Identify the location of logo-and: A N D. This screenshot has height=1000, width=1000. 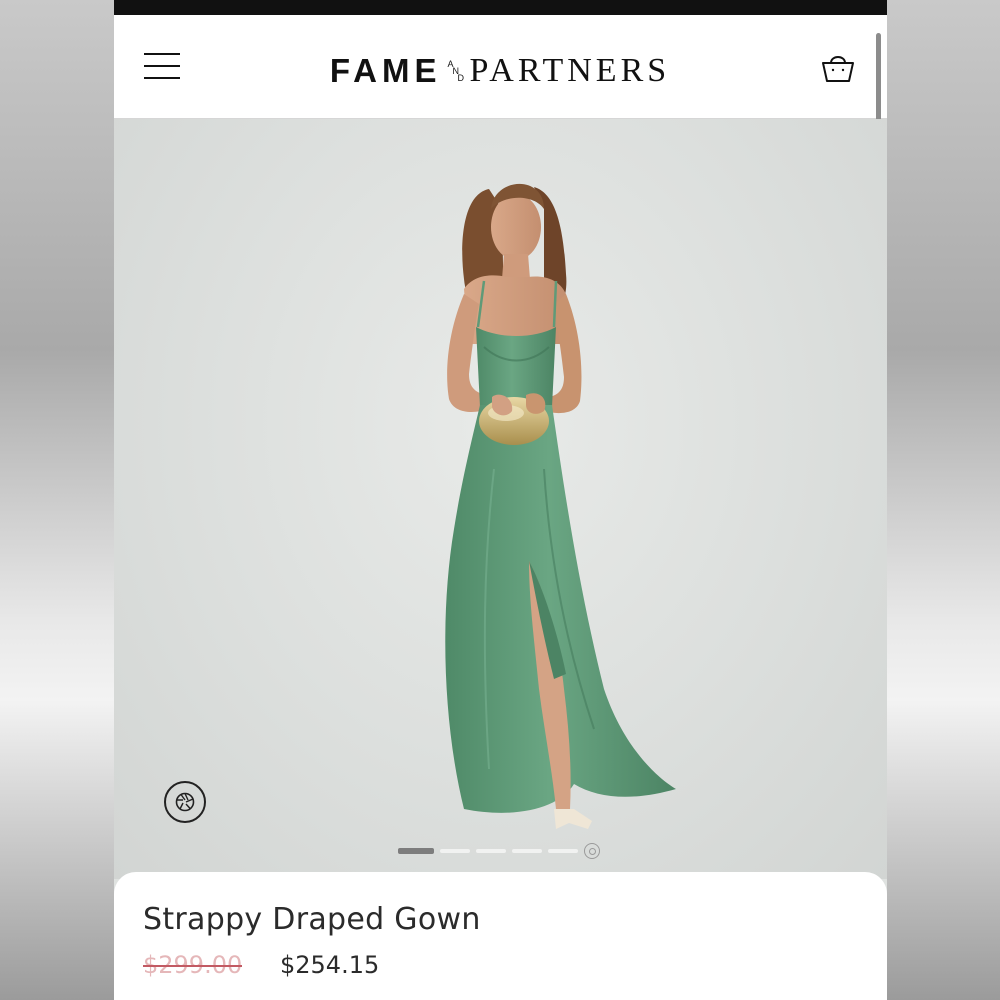
(456, 71).